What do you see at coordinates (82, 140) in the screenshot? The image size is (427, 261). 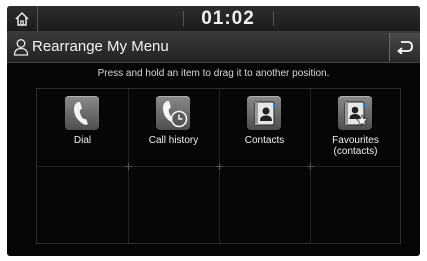 I see `menu-item-label: Dial` at bounding box center [82, 140].